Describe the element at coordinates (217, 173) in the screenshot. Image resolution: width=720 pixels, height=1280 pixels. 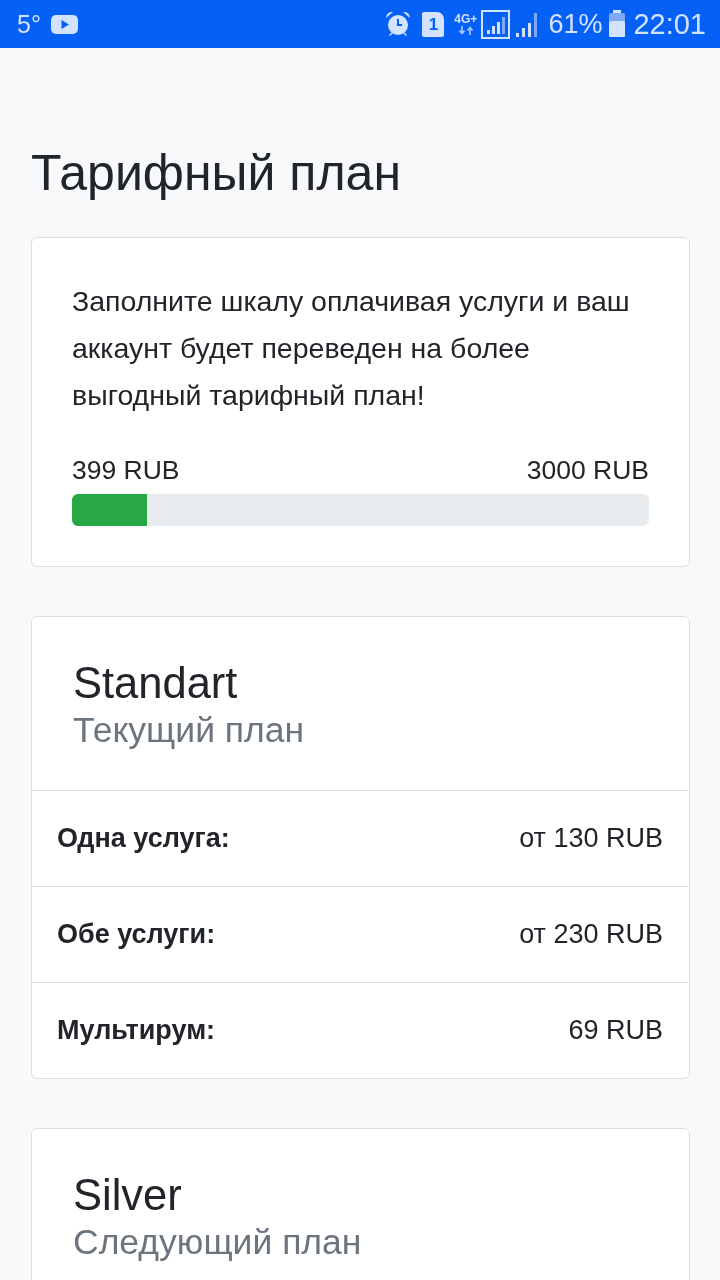
I see `page-title: Тарифный план` at that location.